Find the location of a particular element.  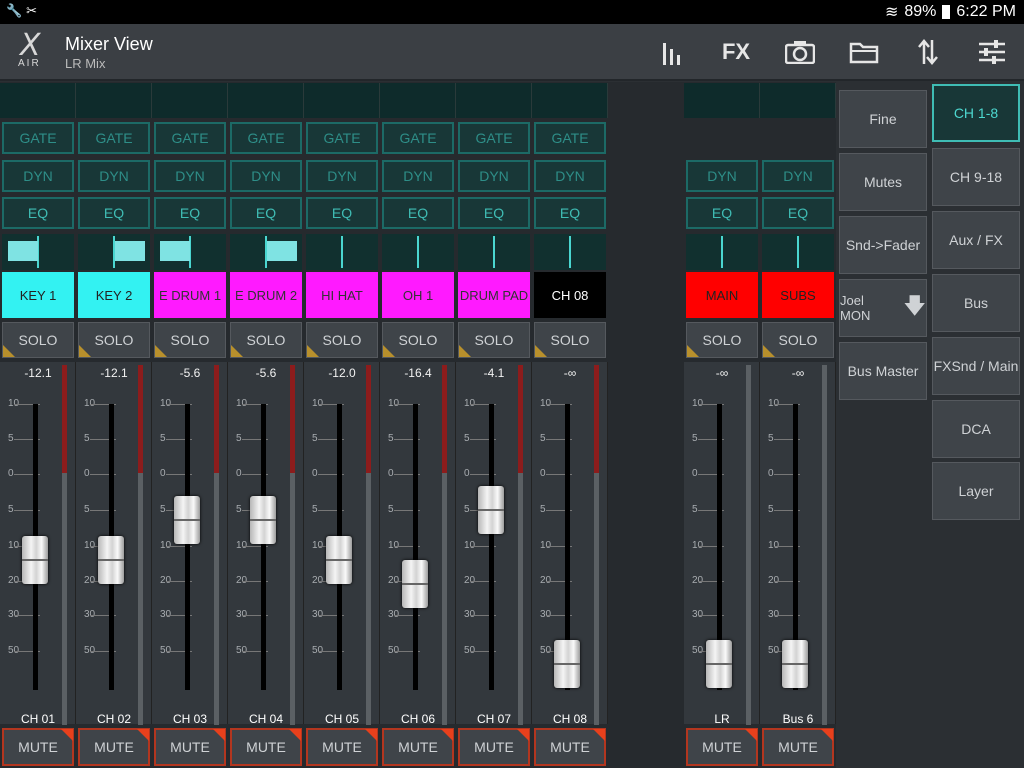

channel-name: KEY 2 is located at coordinates (114, 295).